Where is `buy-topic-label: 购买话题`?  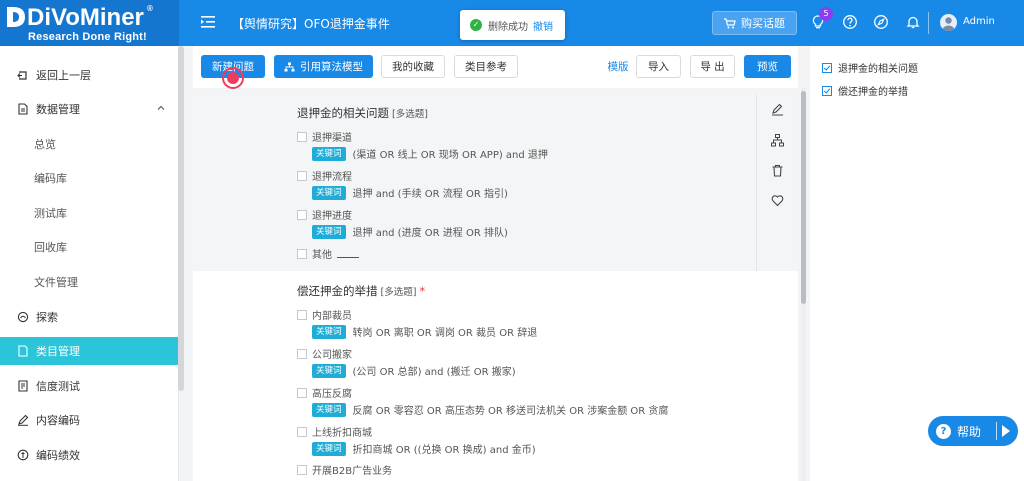 buy-topic-label: 购买话题 is located at coordinates (763, 23).